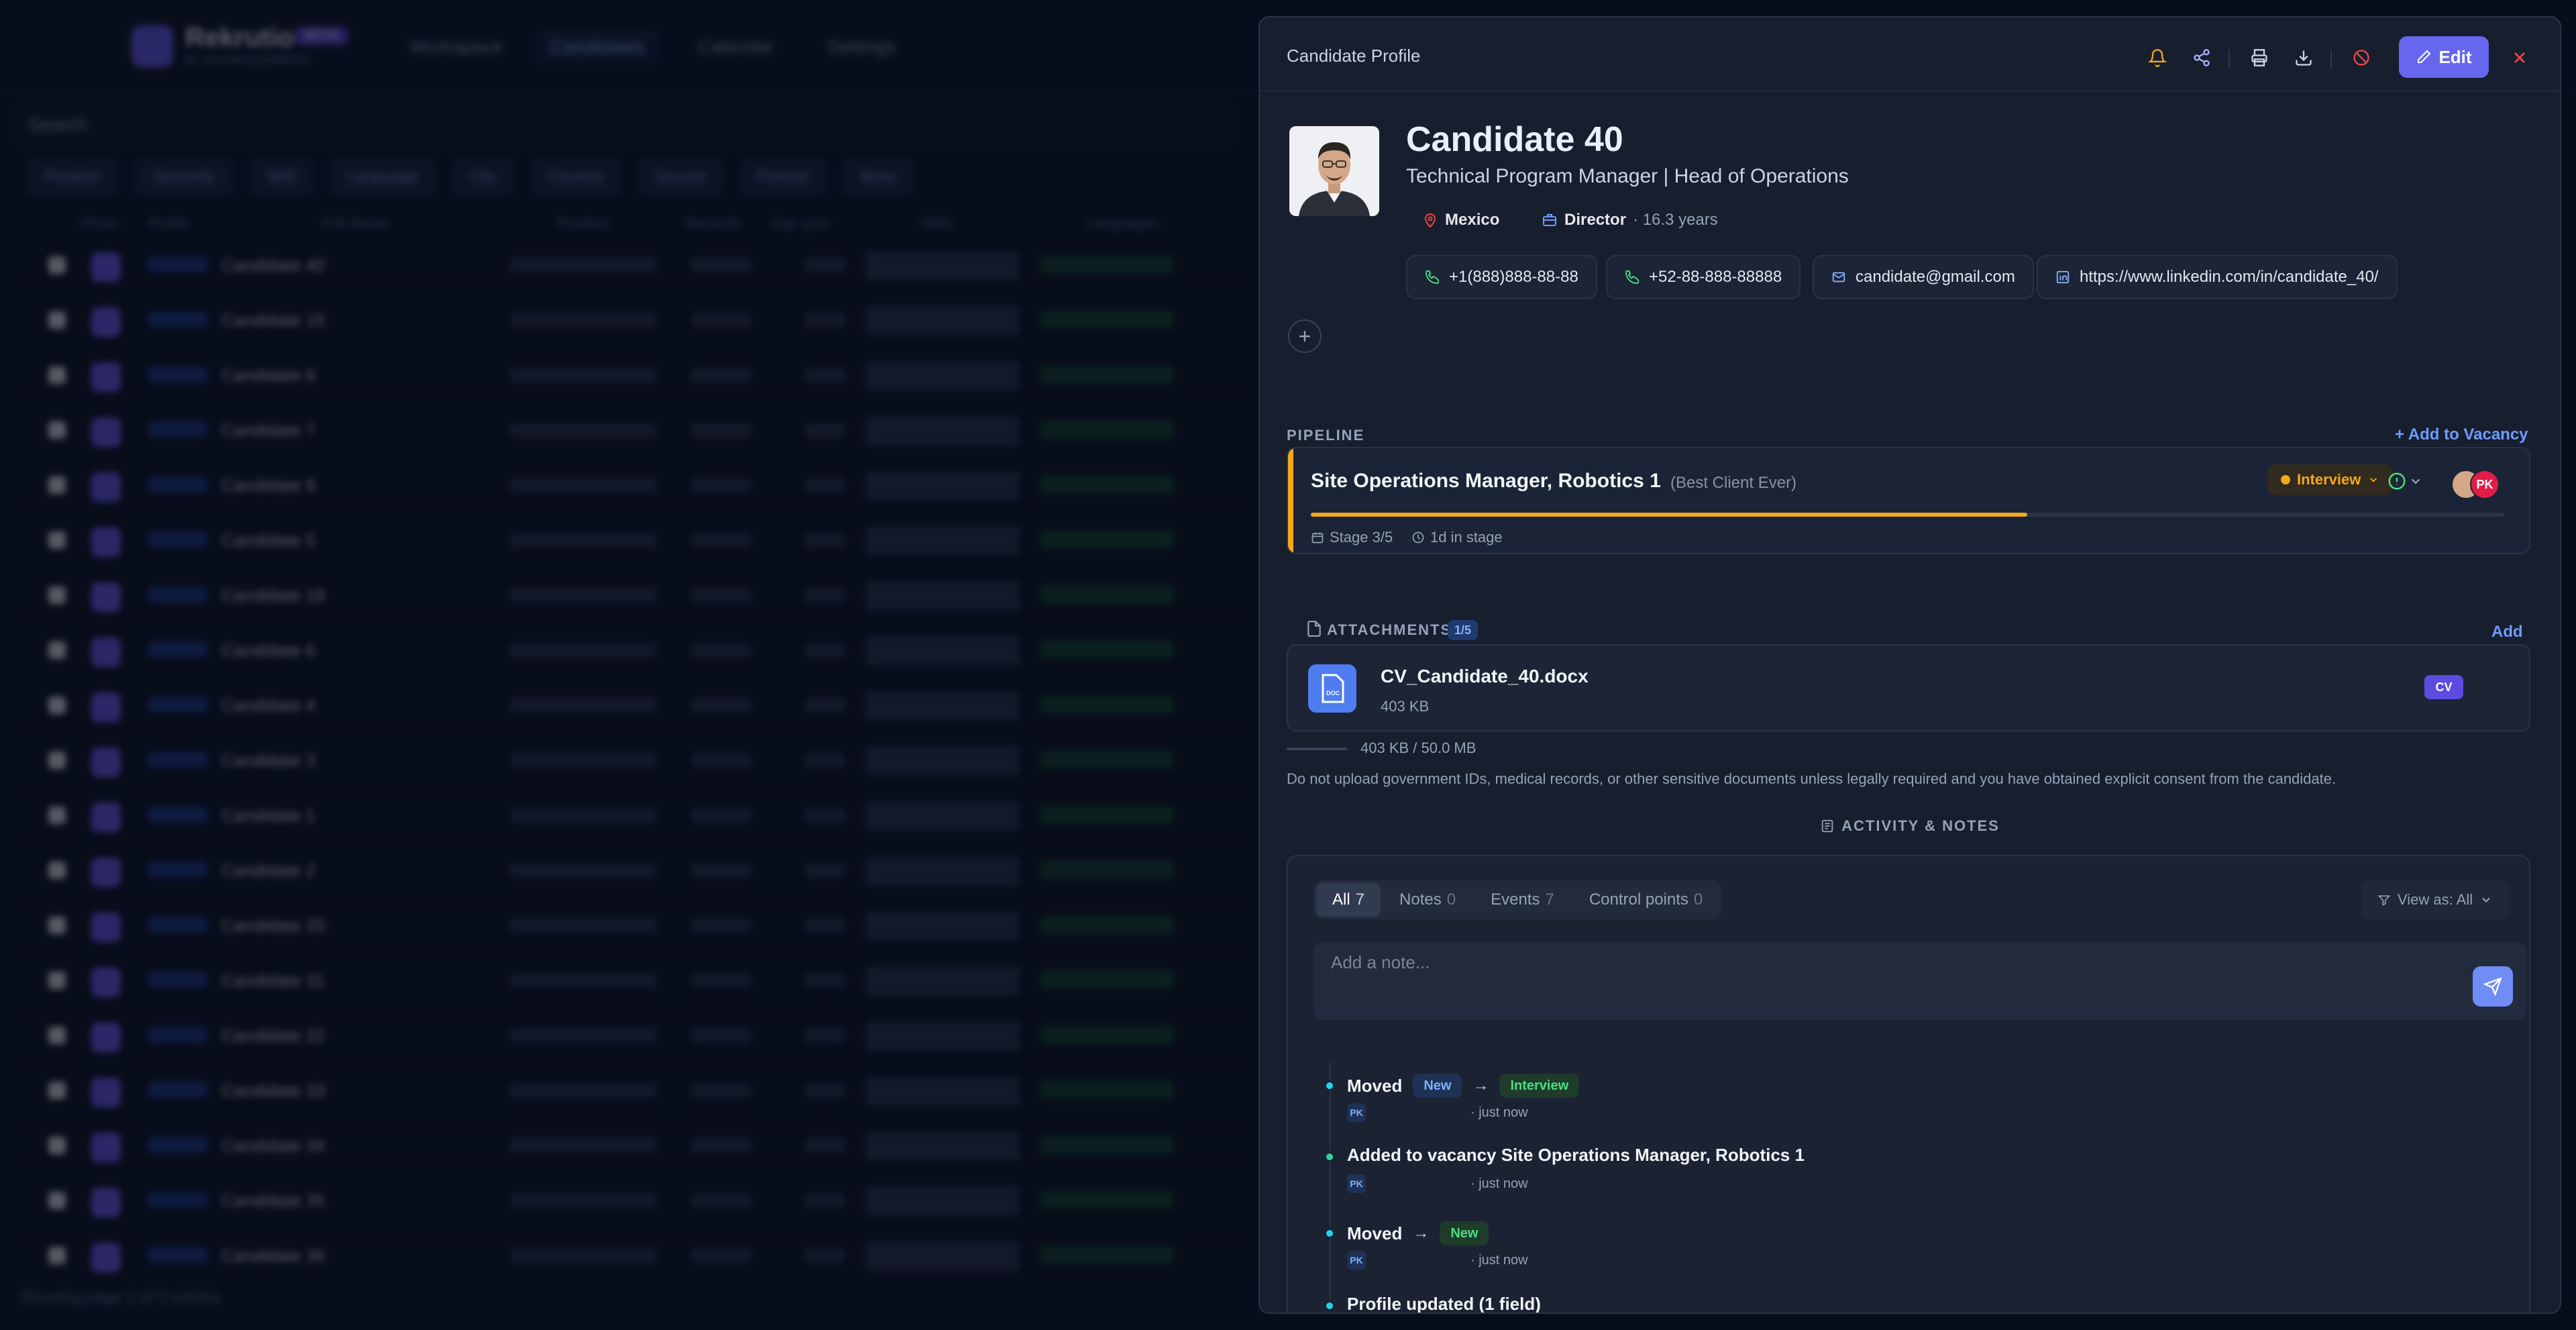 Image resolution: width=2576 pixels, height=1330 pixels. Describe the element at coordinates (1332, 688) in the screenshot. I see `doc-file-icon: DOC` at that location.